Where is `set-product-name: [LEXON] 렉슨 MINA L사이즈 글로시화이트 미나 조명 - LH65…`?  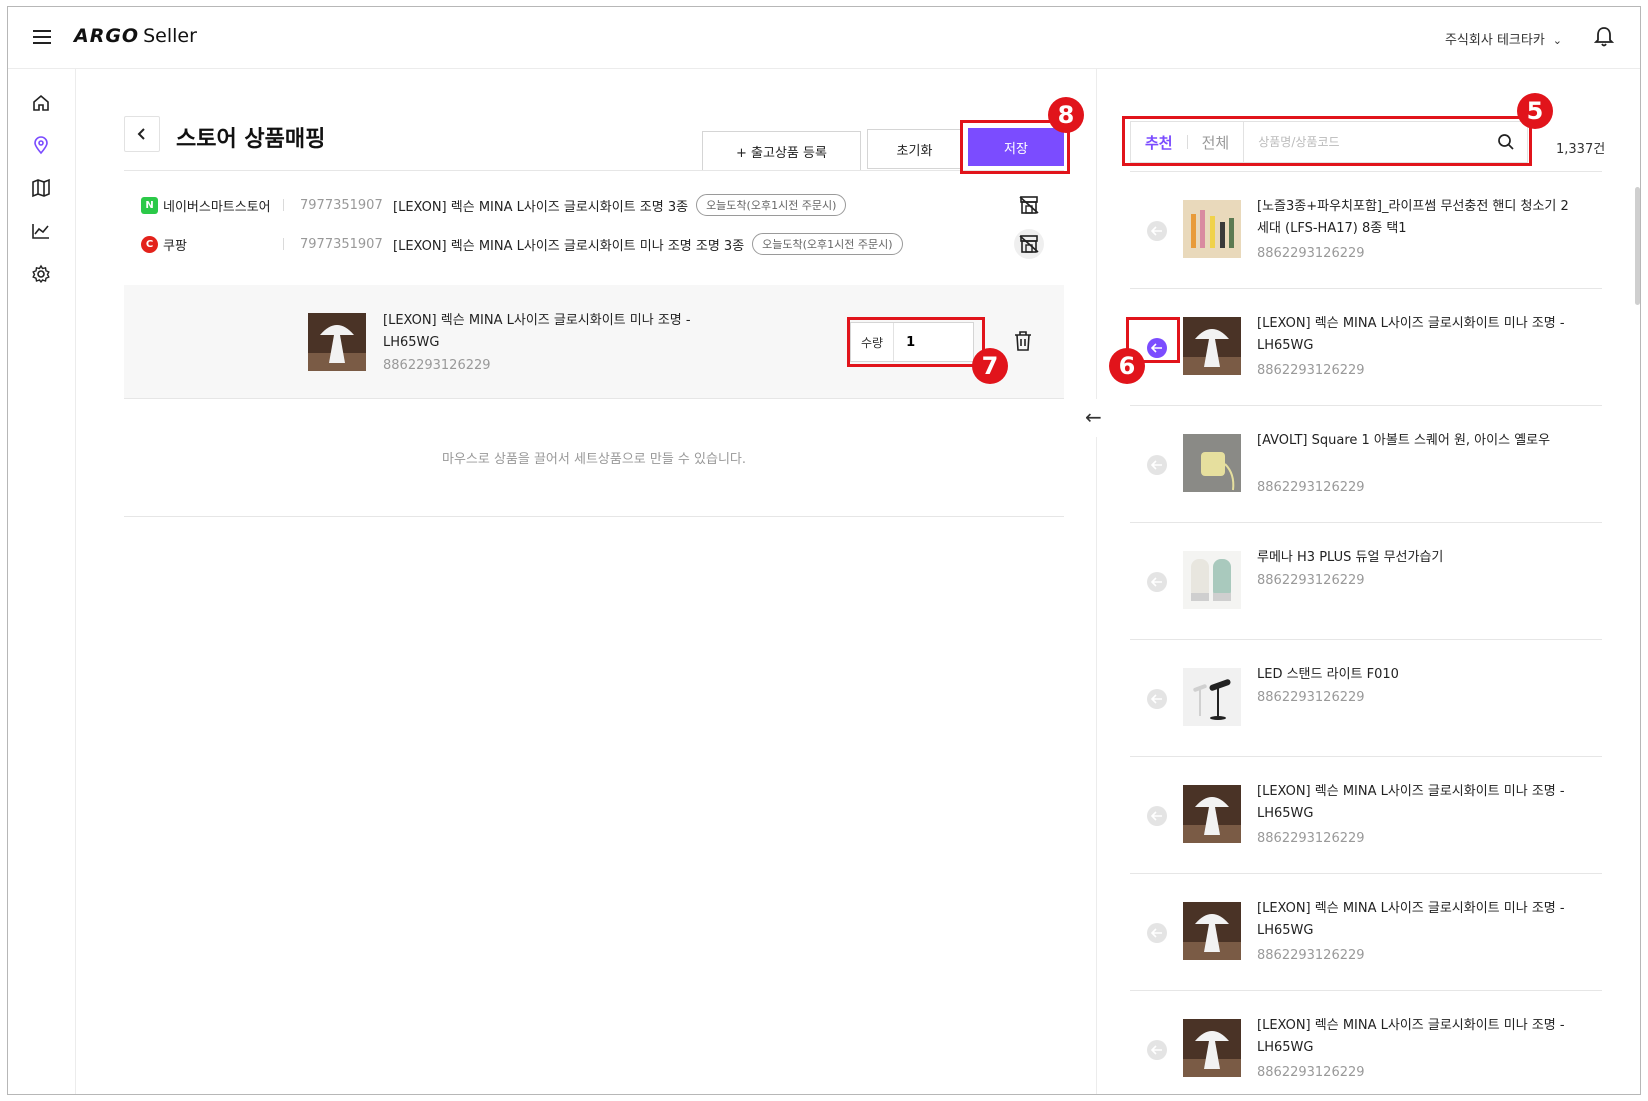
set-product-name: [LEXON] 렉슨 MINA L사이즈 글로시화이트 미나 조명 - LH65… is located at coordinates (537, 331).